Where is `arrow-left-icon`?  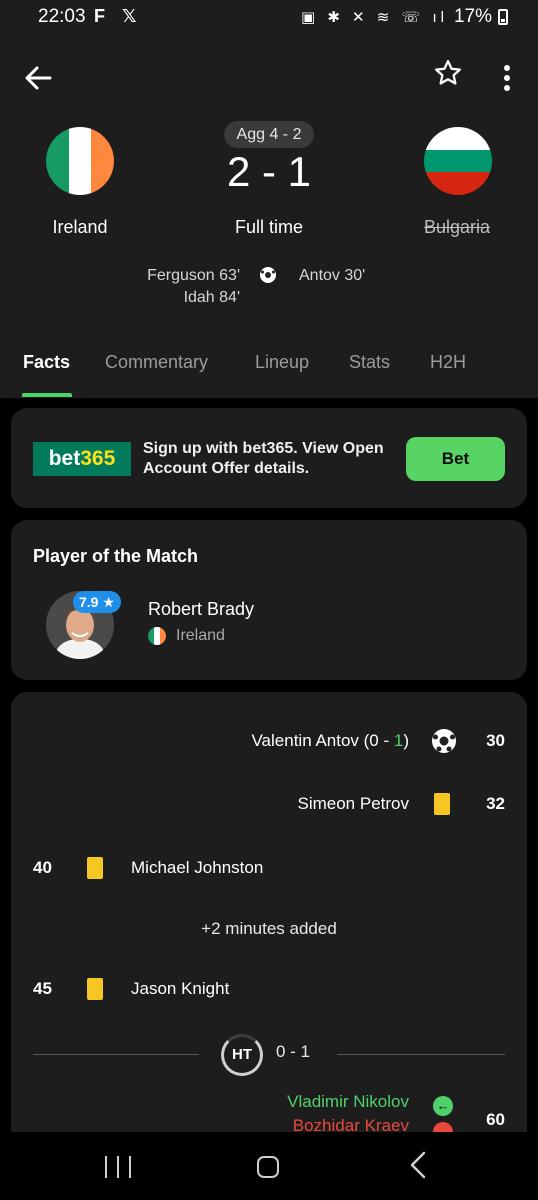 arrow-left-icon is located at coordinates (38, 78).